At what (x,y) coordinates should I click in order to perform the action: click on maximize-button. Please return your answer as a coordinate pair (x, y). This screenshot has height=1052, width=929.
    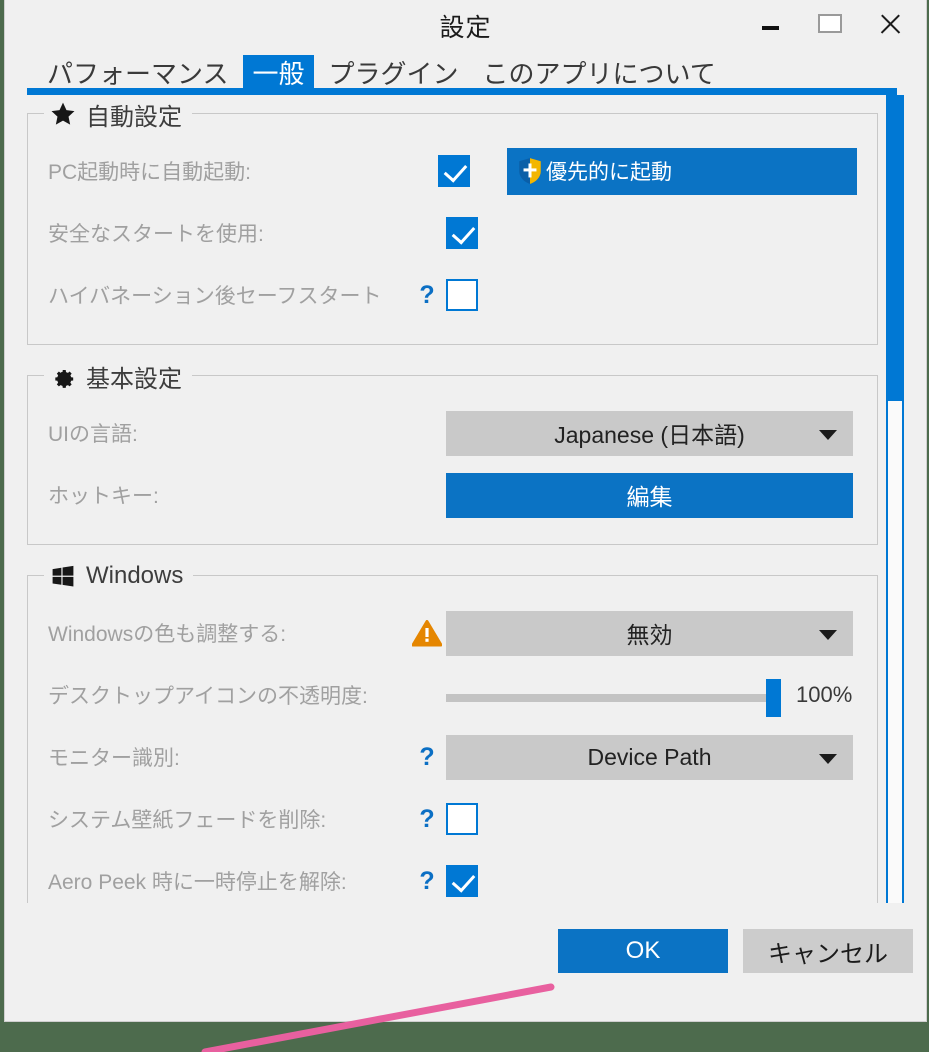
    Looking at the image, I should click on (830, 24).